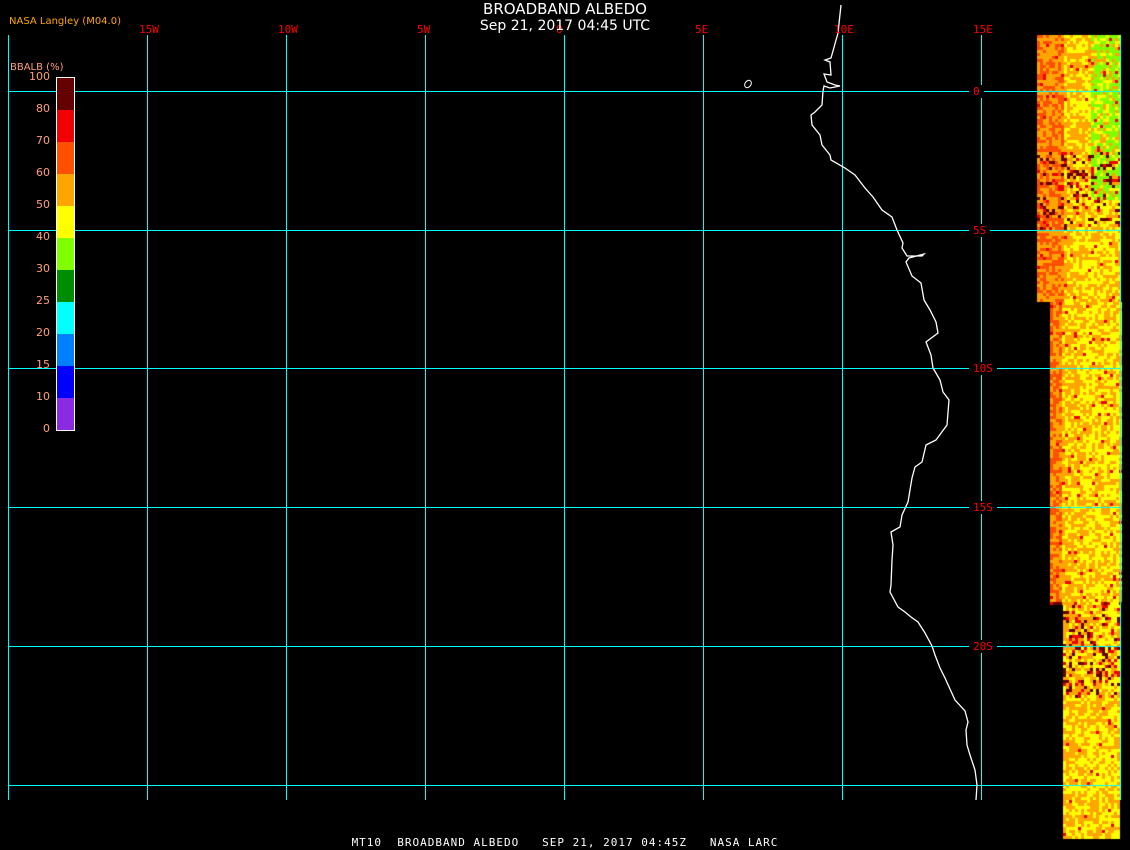 The height and width of the screenshot is (850, 1130). What do you see at coordinates (424, 29) in the screenshot?
I see `longitude-label: 5W` at bounding box center [424, 29].